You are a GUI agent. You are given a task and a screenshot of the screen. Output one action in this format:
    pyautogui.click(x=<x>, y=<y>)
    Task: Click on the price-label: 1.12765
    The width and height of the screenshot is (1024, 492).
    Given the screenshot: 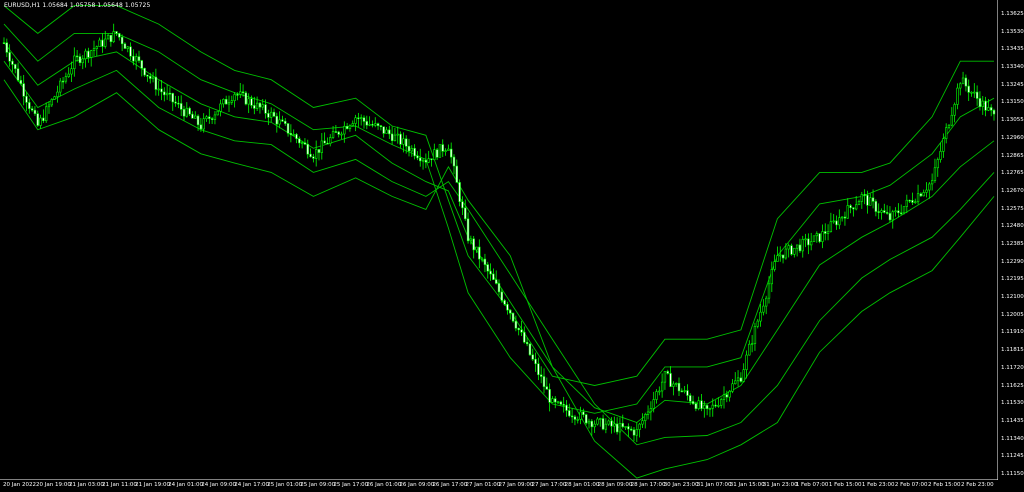 What is the action you would take?
    pyautogui.click(x=1012, y=173)
    